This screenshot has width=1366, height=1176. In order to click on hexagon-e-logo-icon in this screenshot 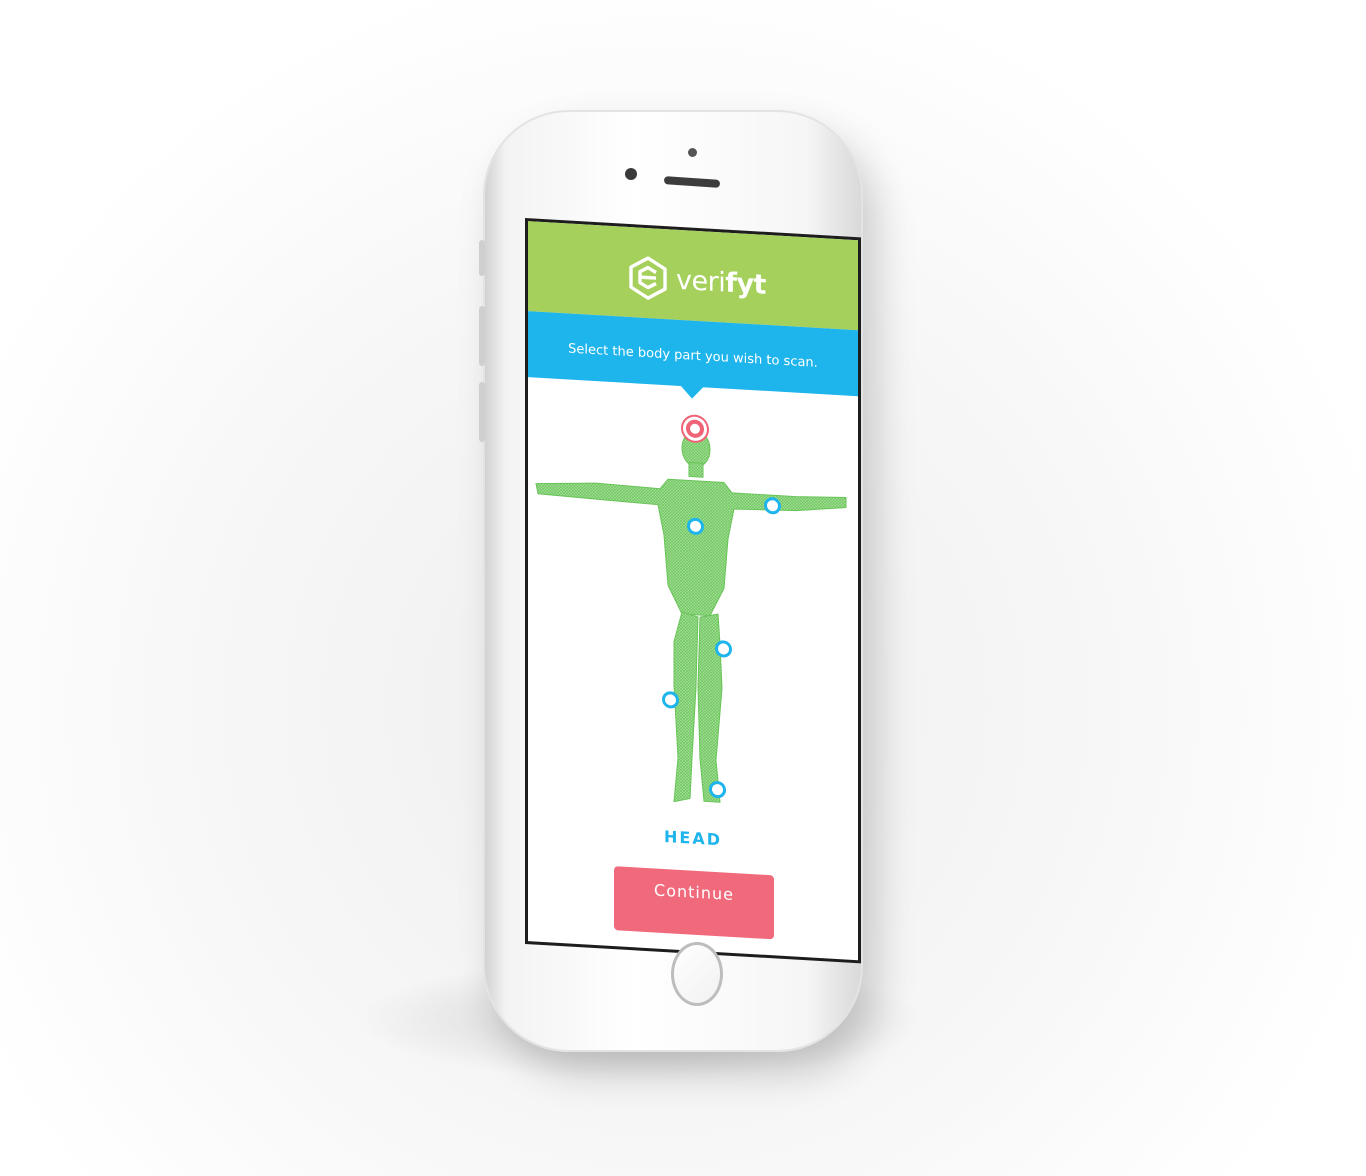, I will do `click(648, 278)`.